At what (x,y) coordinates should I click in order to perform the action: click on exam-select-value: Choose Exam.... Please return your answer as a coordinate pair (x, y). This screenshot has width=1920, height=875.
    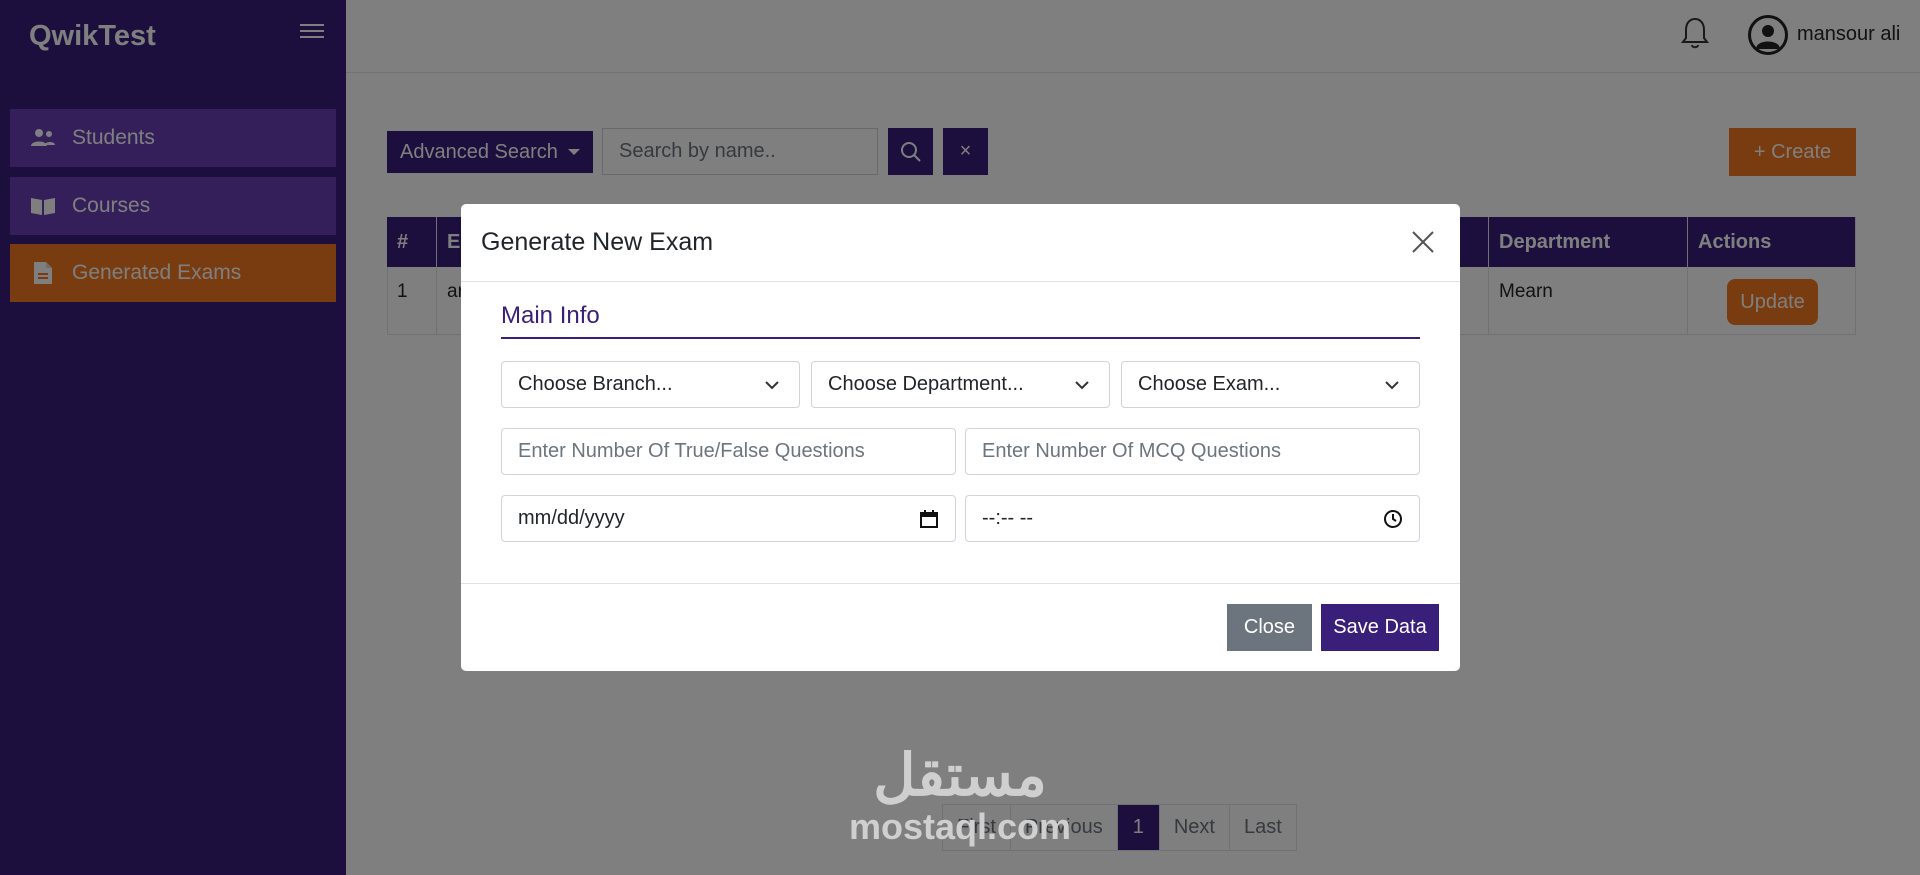
    Looking at the image, I should click on (1209, 384).